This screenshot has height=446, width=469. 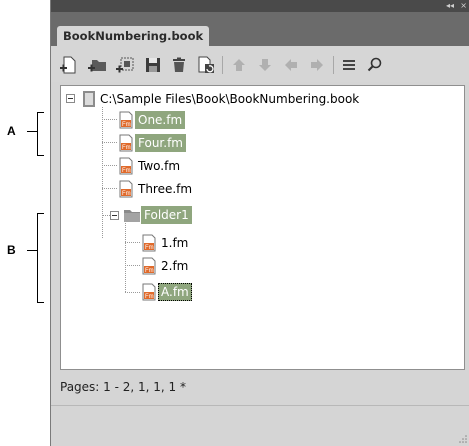 I want to click on tree-item-three-fm: Fm Three.fm, so click(x=156, y=189).